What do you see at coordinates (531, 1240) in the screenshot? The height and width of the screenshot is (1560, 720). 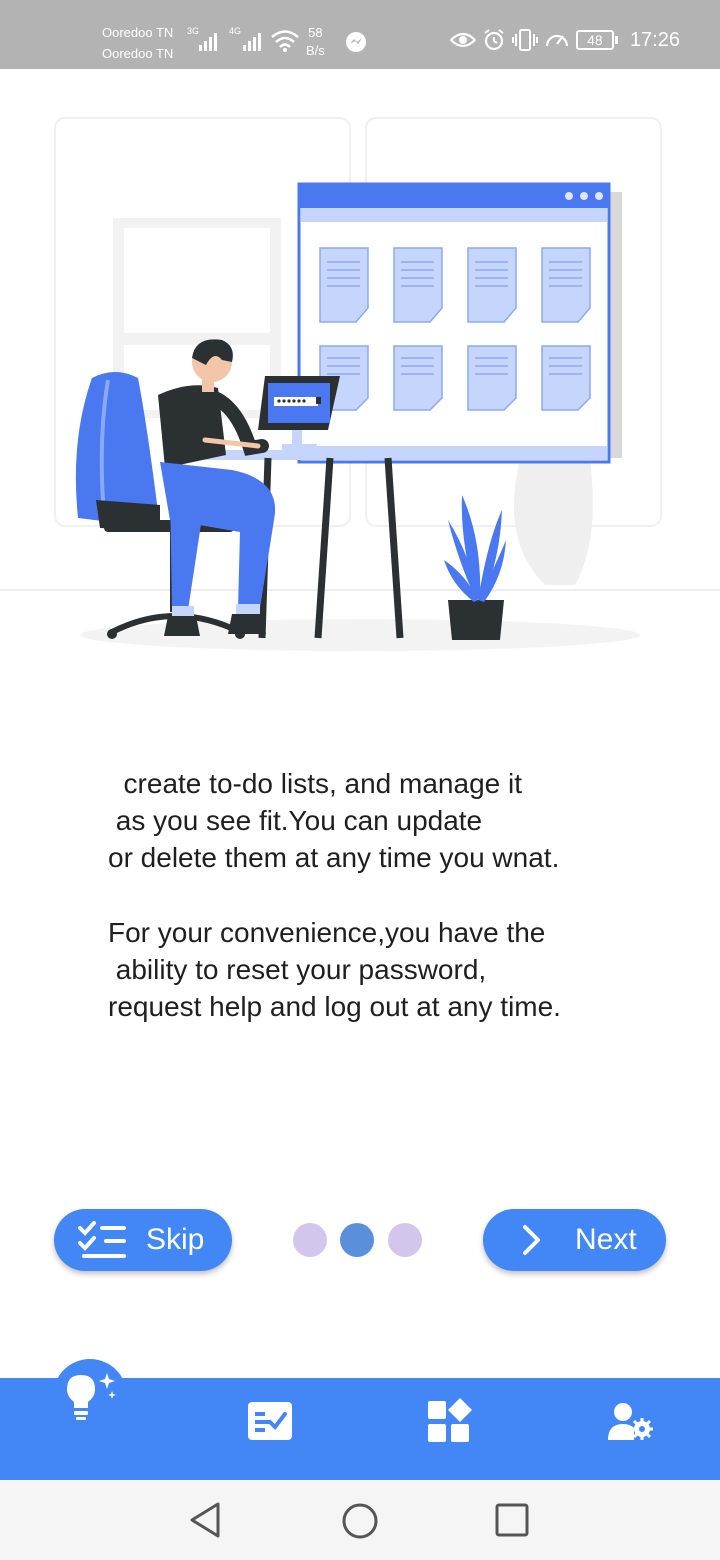 I see `chevron-right-icon` at bounding box center [531, 1240].